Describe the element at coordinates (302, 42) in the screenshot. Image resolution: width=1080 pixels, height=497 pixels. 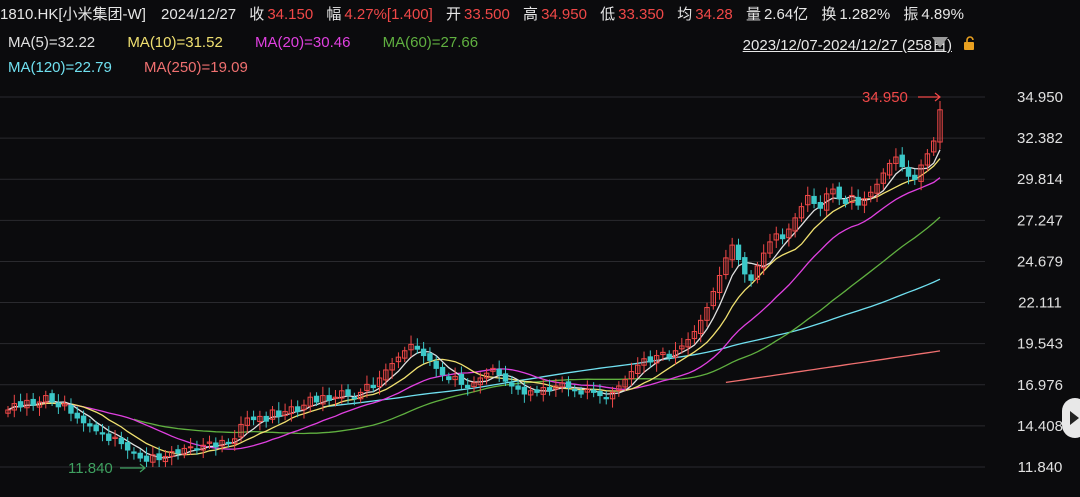
I see `ma20-legend: MA(20)=30.46` at that location.